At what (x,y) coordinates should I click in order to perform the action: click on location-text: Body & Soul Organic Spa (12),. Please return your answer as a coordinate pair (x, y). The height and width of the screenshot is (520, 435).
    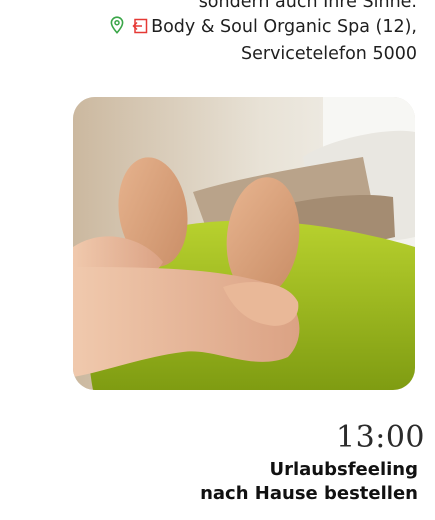
    Looking at the image, I should click on (284, 27).